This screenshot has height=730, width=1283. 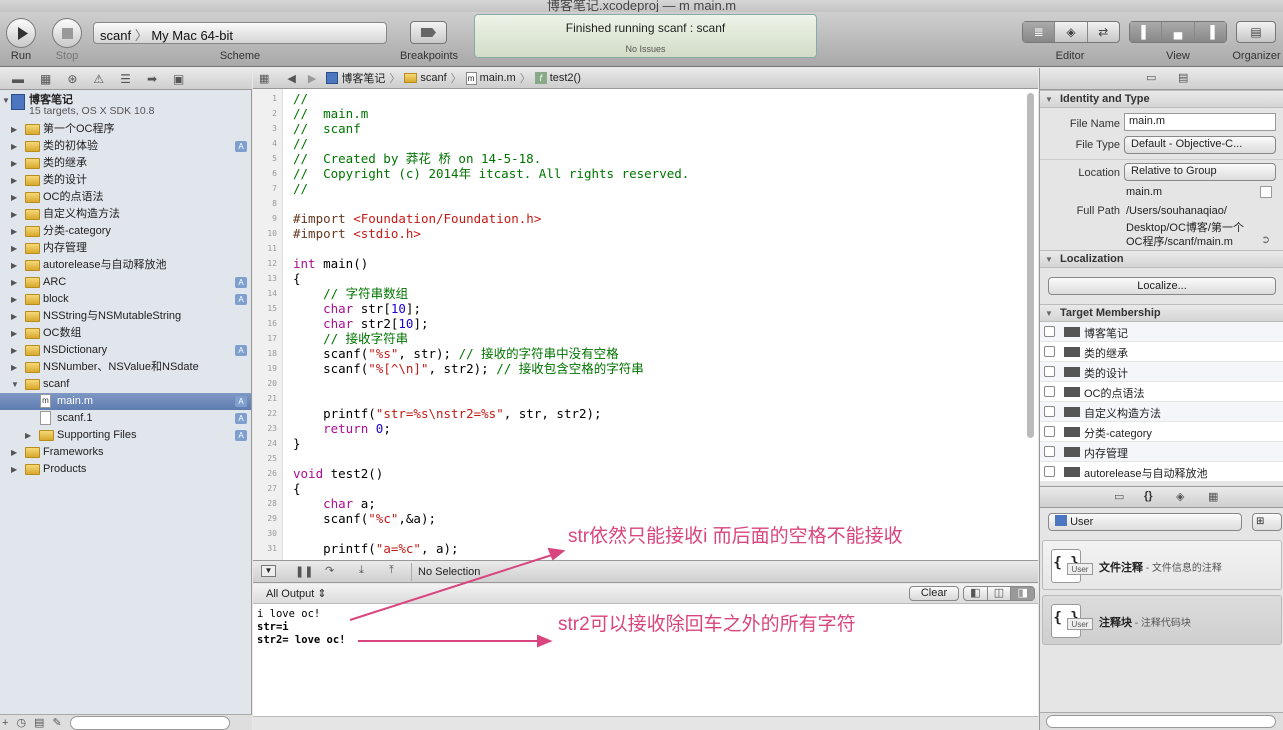 I want to click on disclosure-open-icon: ▼, so click(x=15, y=384).